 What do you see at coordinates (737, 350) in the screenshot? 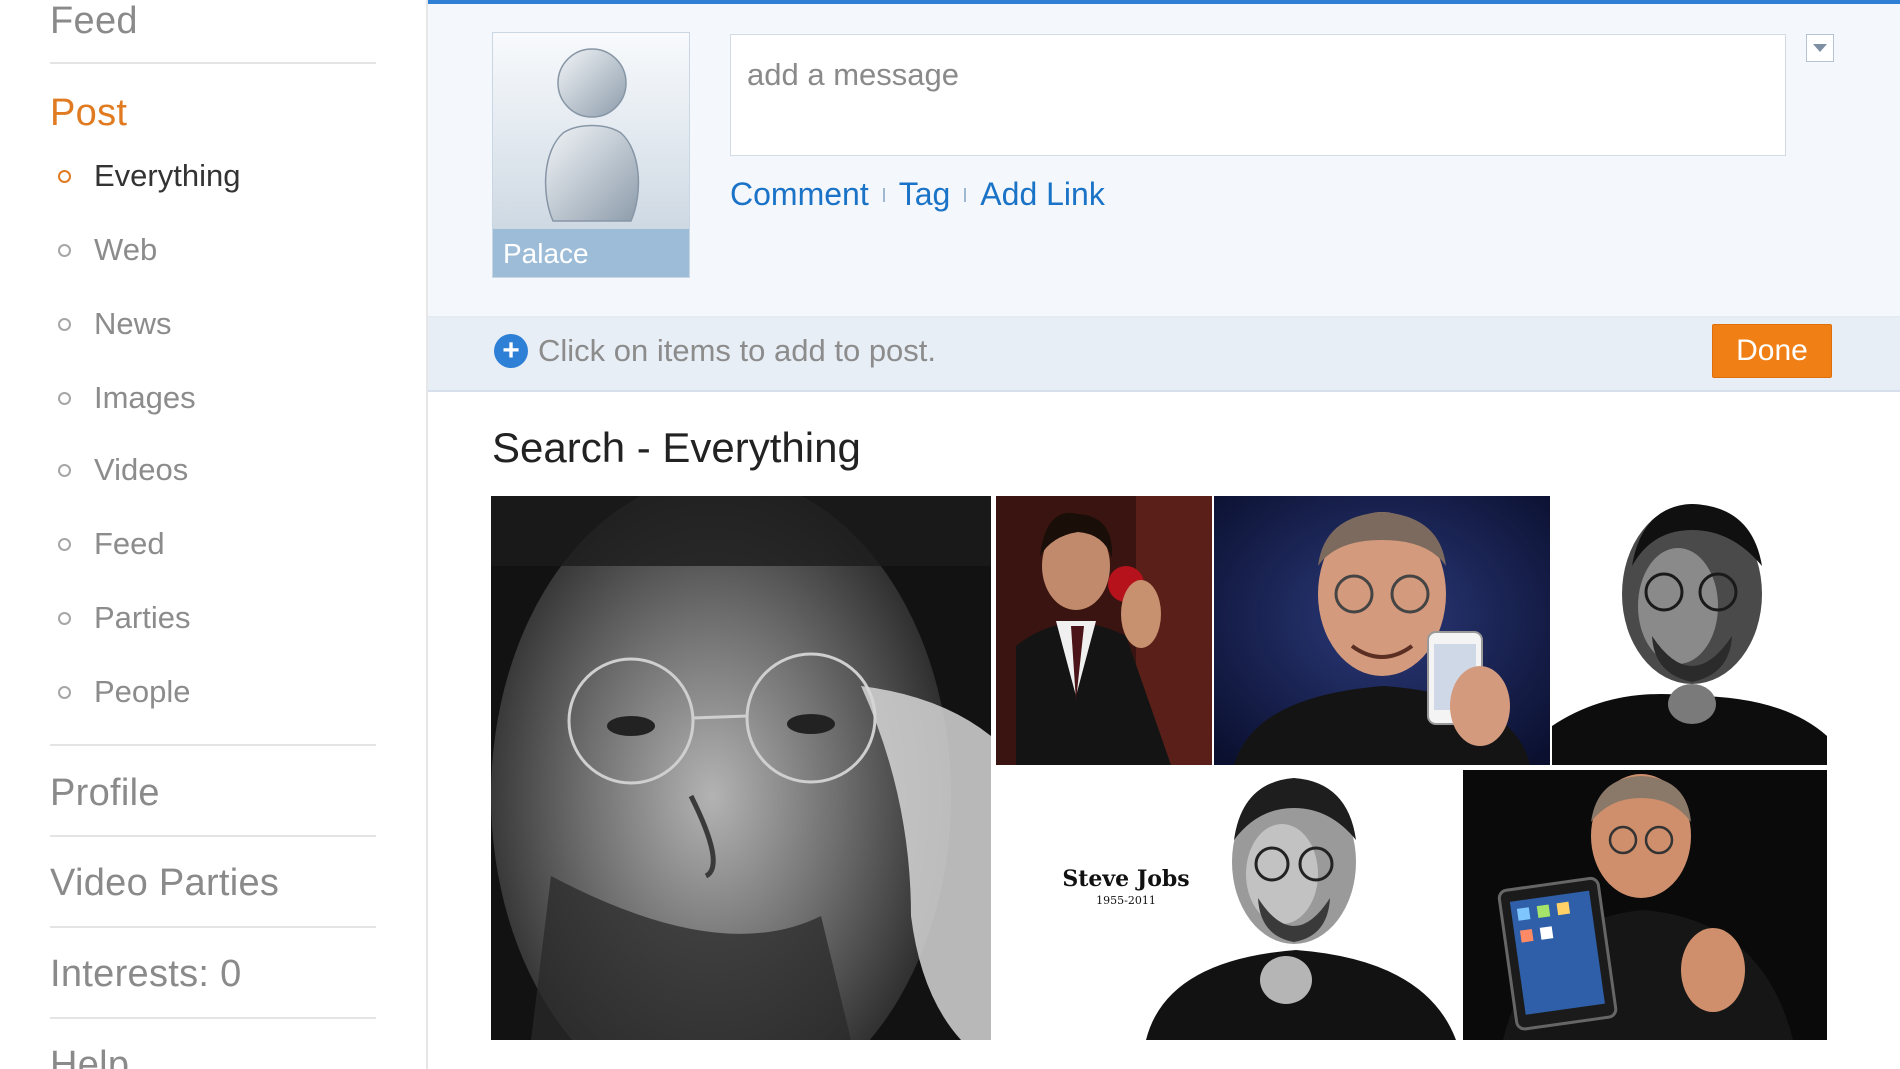
I see `add-items-hint: Click on items to add to post.` at bounding box center [737, 350].